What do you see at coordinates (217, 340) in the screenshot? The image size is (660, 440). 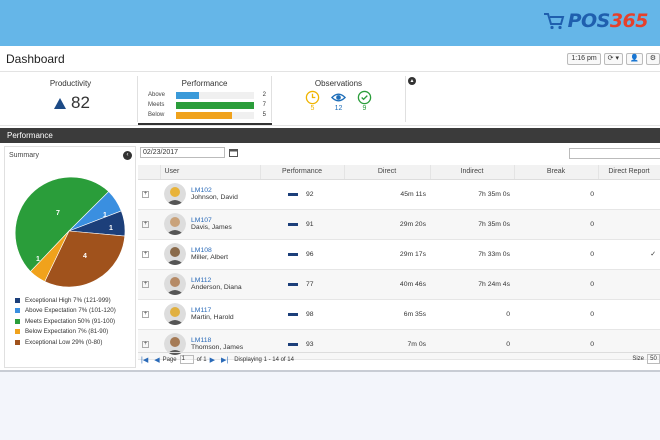 I see `user-id-link: LM118` at bounding box center [217, 340].